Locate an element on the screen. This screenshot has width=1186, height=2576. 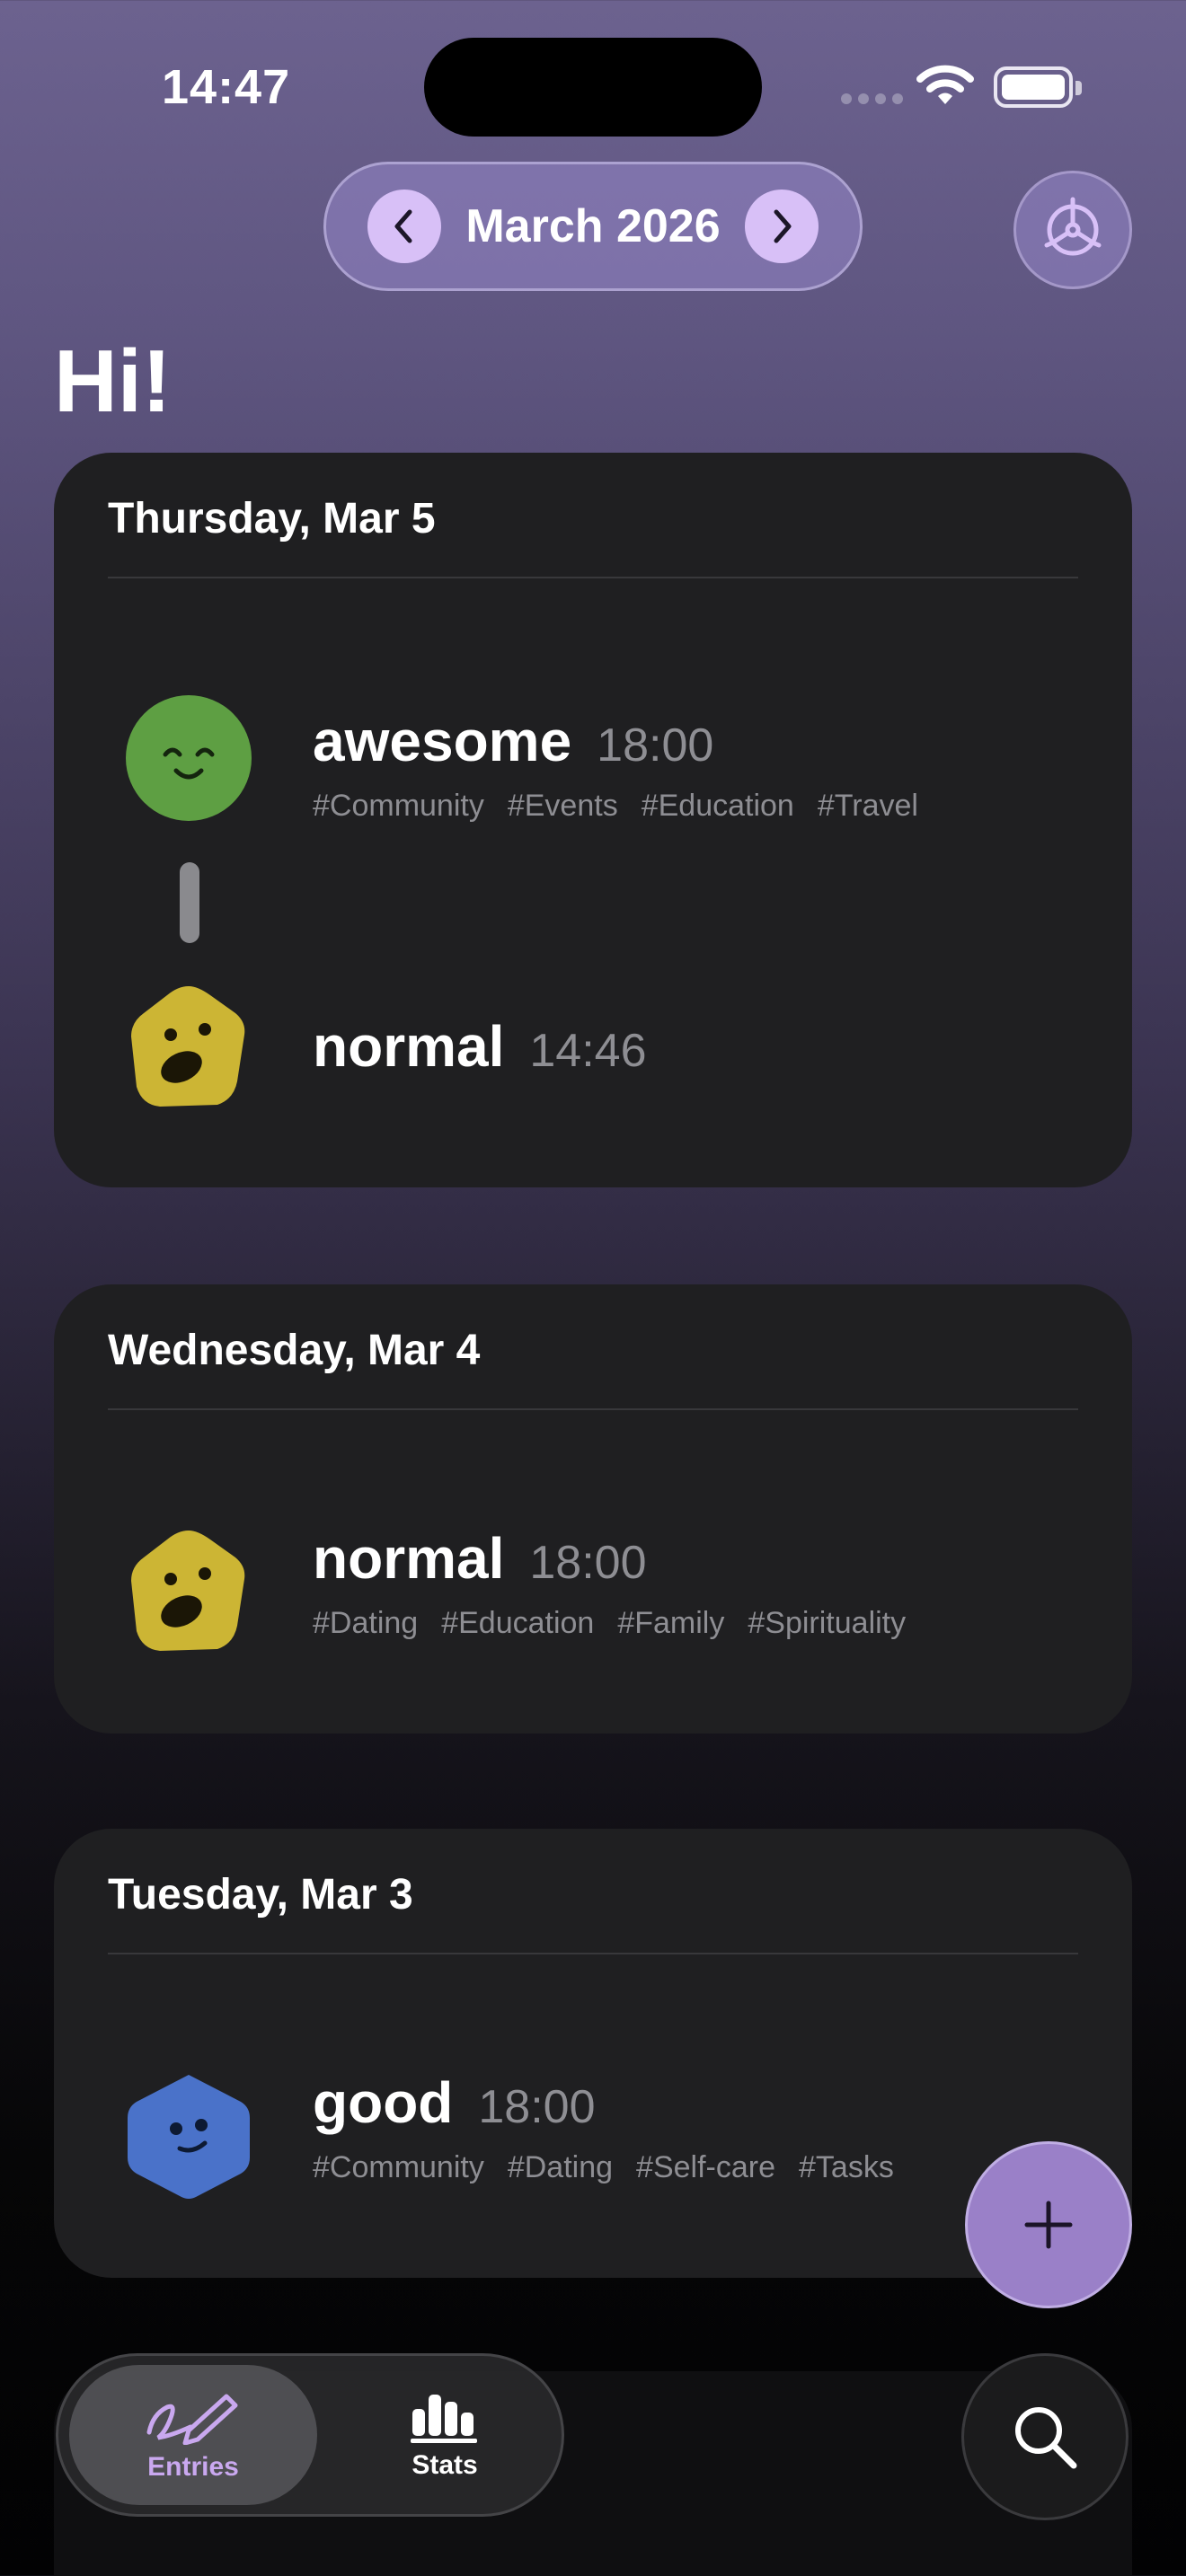
tab-entries-label: Entries is located at coordinates (193, 2467).